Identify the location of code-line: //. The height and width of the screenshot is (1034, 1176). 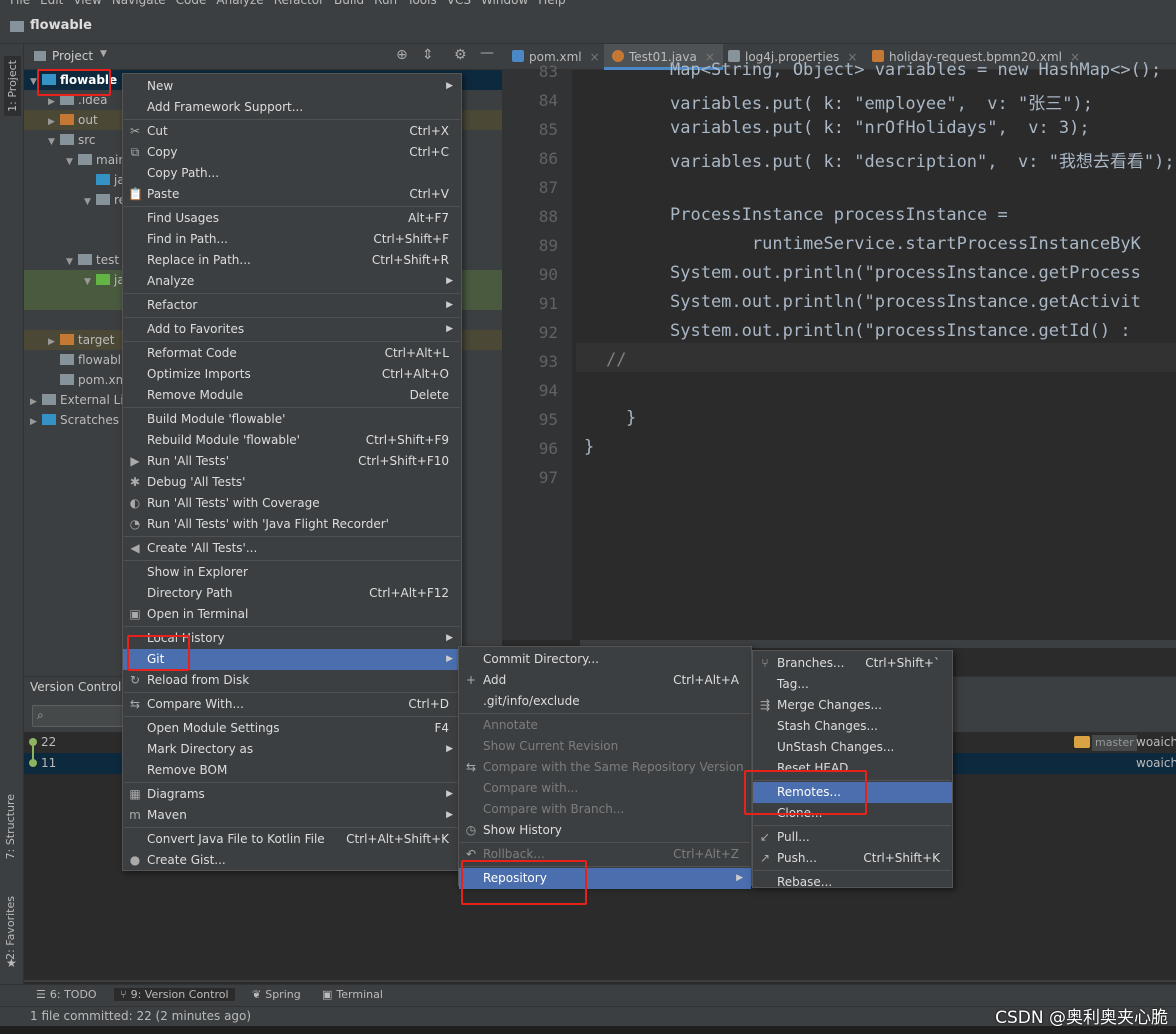
(616, 360).